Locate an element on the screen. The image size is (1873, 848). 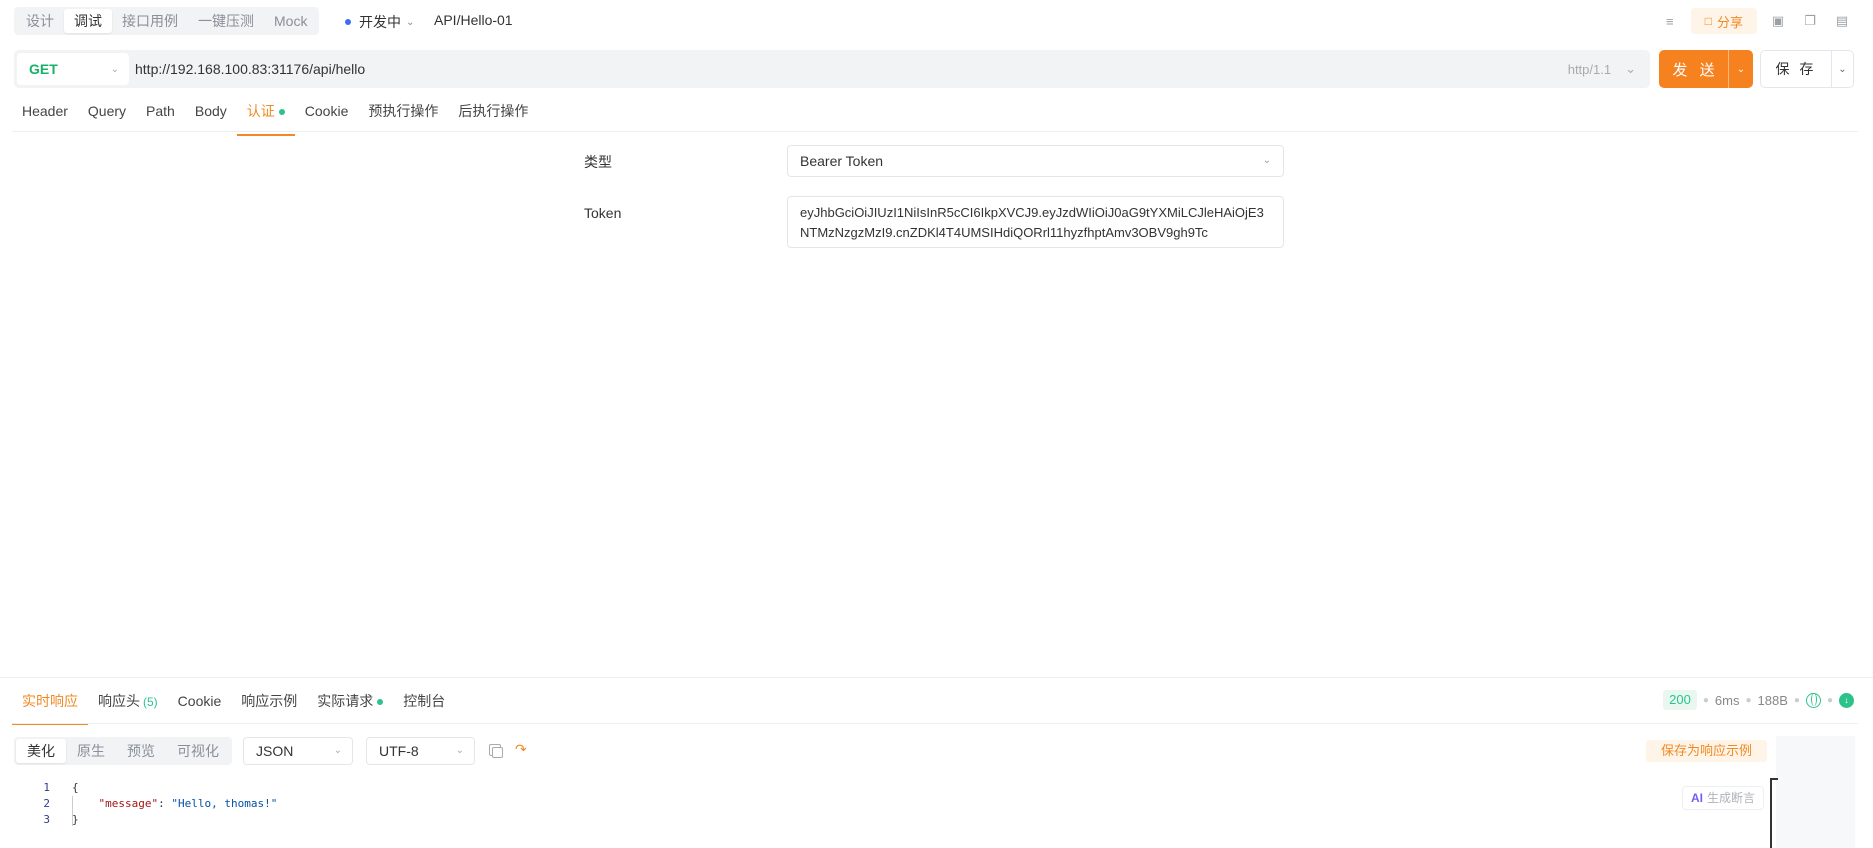
tab-query: Query is located at coordinates (107, 113).